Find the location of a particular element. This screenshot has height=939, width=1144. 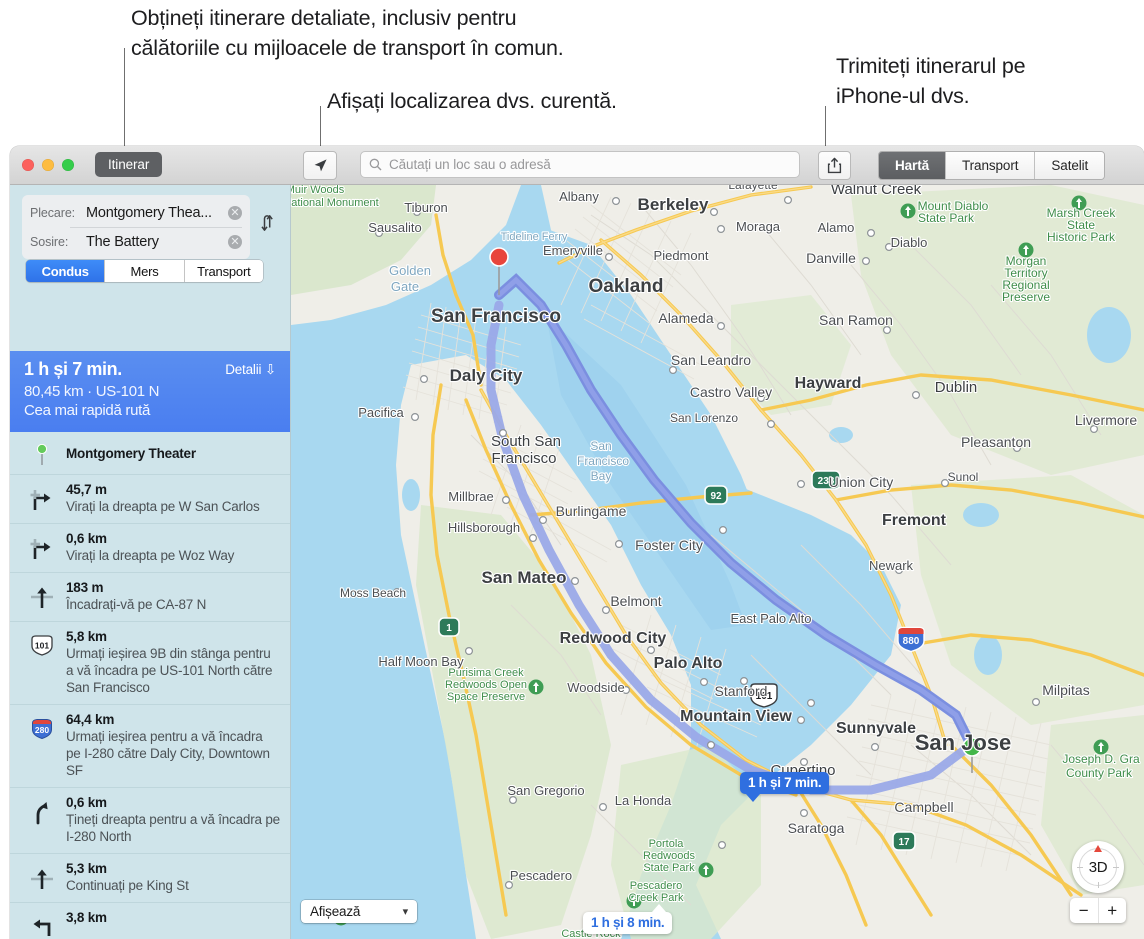

directions-callout-leader is located at coordinates (124, 98).